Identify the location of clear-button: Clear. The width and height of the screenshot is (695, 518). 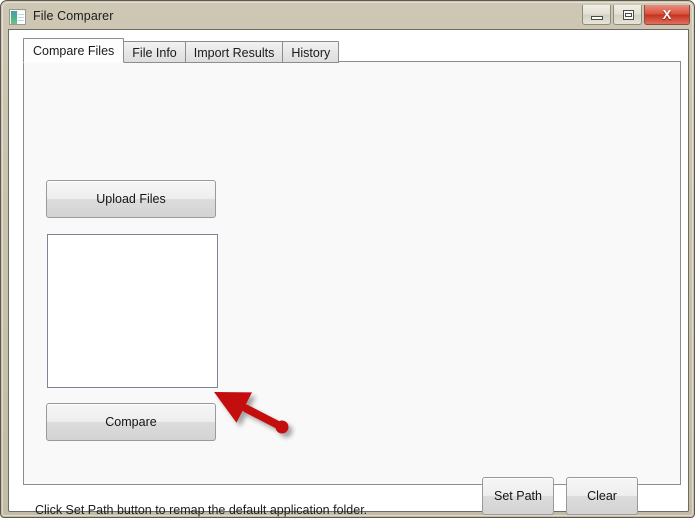
(602, 496).